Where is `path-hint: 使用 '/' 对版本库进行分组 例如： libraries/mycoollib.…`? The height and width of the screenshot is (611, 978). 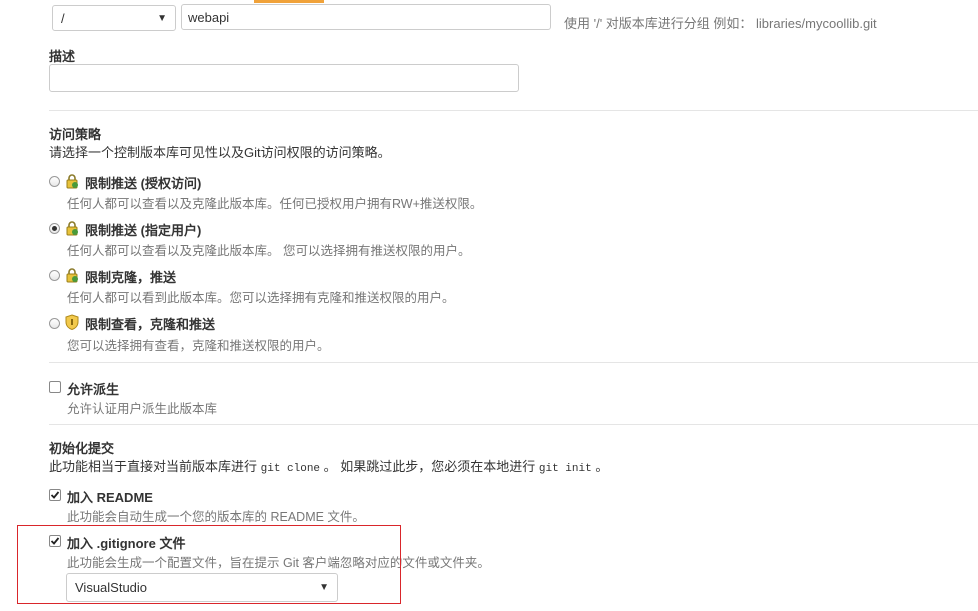
path-hint: 使用 '/' 对版本库进行分组 例如： libraries/mycoollib.… is located at coordinates (720, 23).